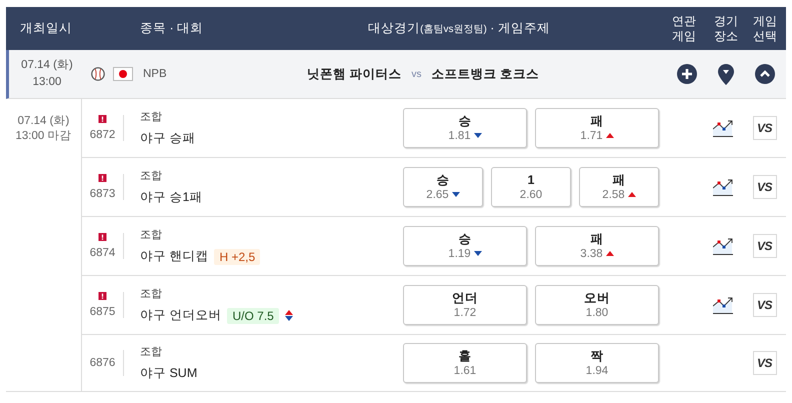 This screenshot has height=403, width=792. Describe the element at coordinates (103, 253) in the screenshot. I see `game-number: 6874` at that location.